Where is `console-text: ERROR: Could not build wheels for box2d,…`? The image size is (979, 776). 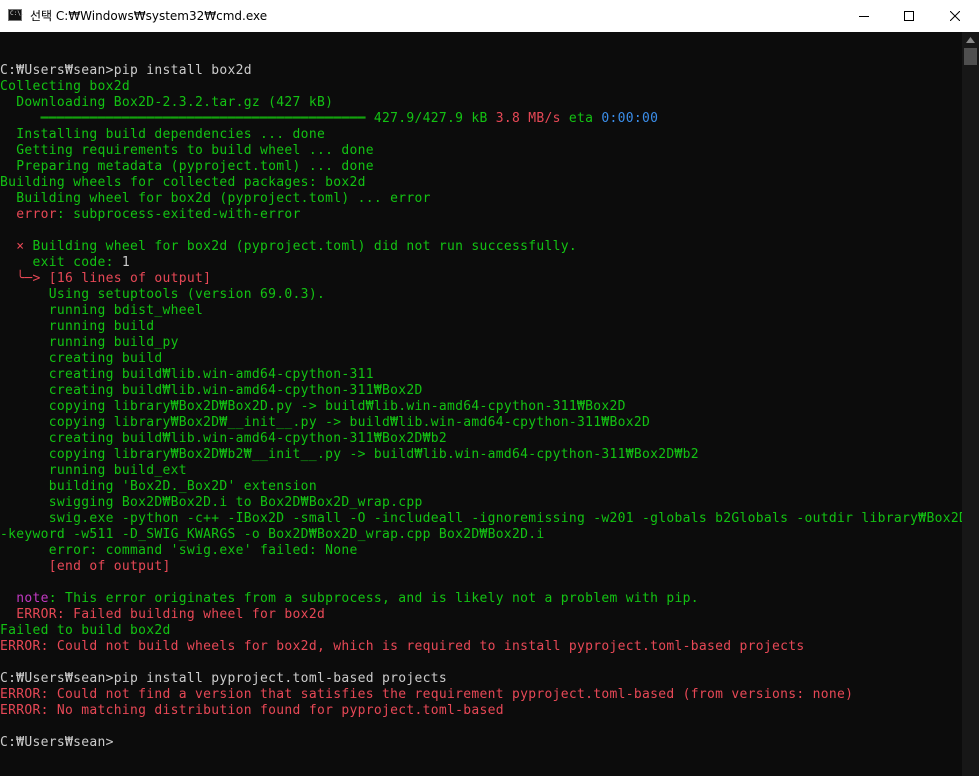
console-text: ERROR: Could not build wheels for box2d,… is located at coordinates (402, 646).